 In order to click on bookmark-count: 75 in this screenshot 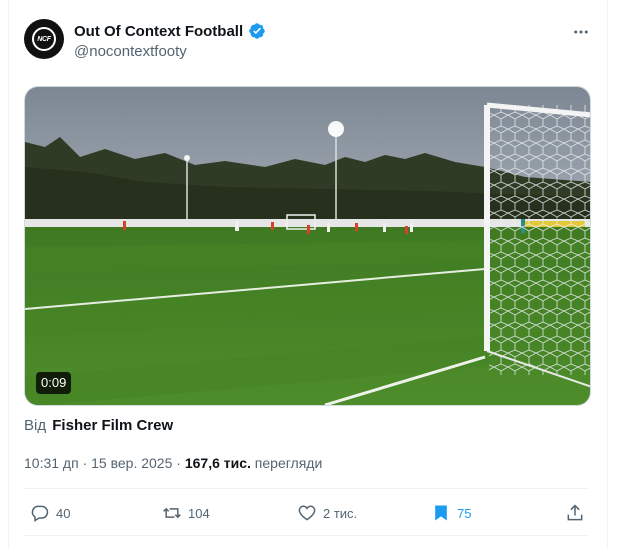, I will do `click(464, 513)`.